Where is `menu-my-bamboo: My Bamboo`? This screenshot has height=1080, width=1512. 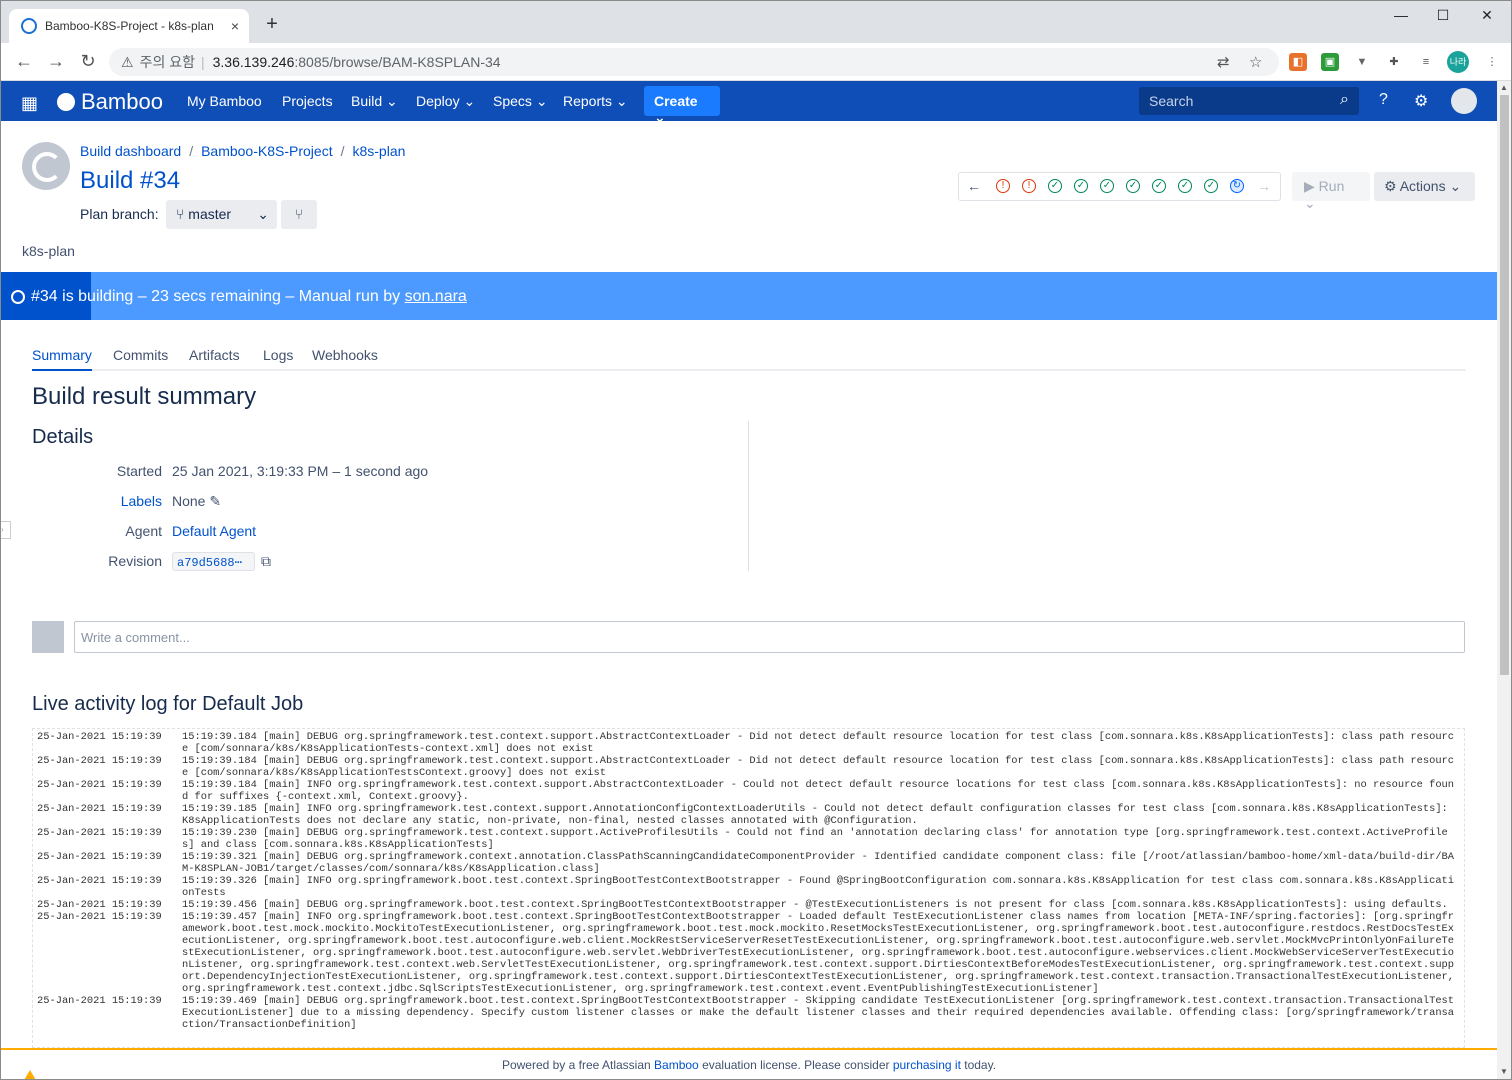 menu-my-bamboo: My Bamboo is located at coordinates (224, 101).